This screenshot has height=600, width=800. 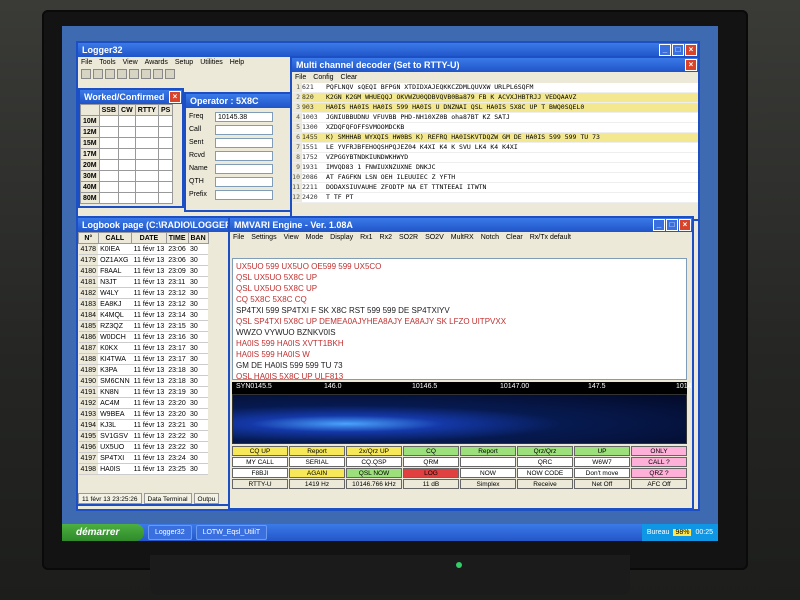 What do you see at coordinates (167, 498) in the screenshot?
I see `logbook-status-terminal: Data Terminal` at bounding box center [167, 498].